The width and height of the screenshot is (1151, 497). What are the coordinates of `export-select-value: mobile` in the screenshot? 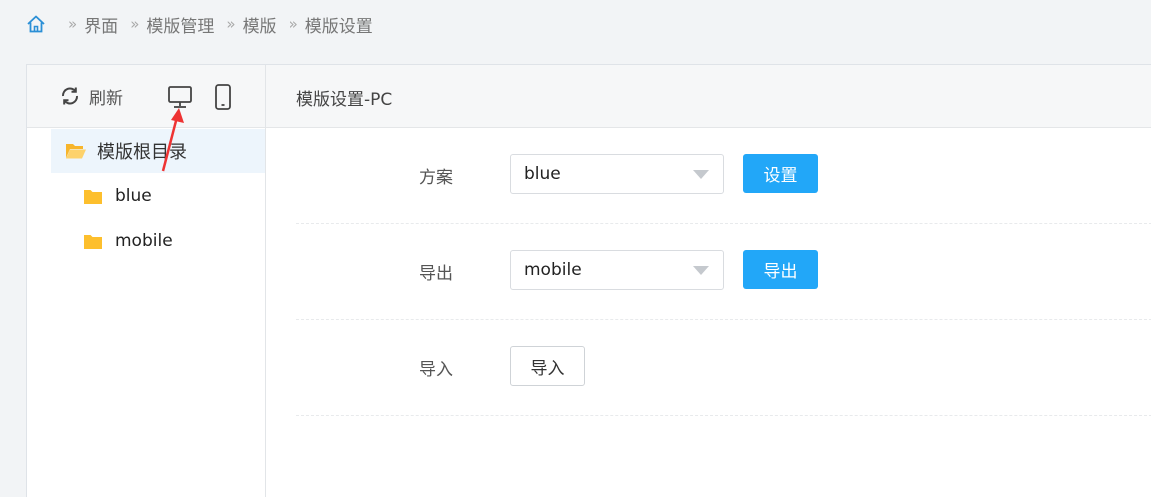 It's located at (553, 270).